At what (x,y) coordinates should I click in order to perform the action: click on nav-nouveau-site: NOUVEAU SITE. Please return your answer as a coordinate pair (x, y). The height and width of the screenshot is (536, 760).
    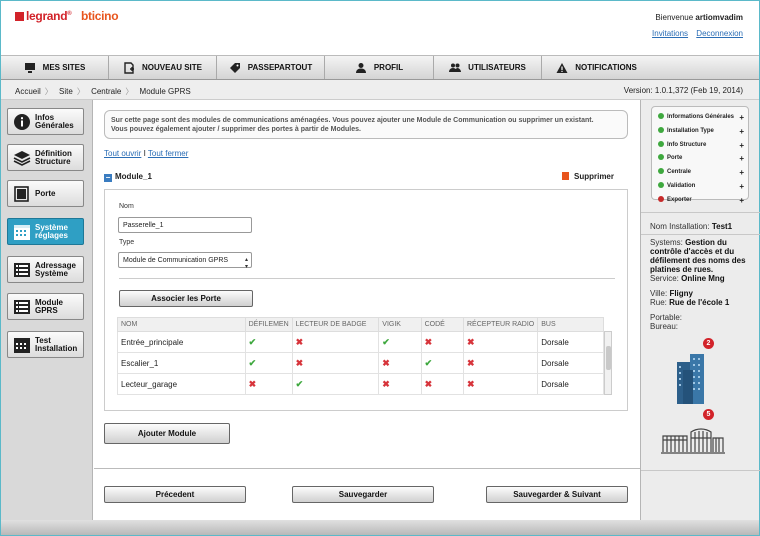
    Looking at the image, I should click on (163, 67).